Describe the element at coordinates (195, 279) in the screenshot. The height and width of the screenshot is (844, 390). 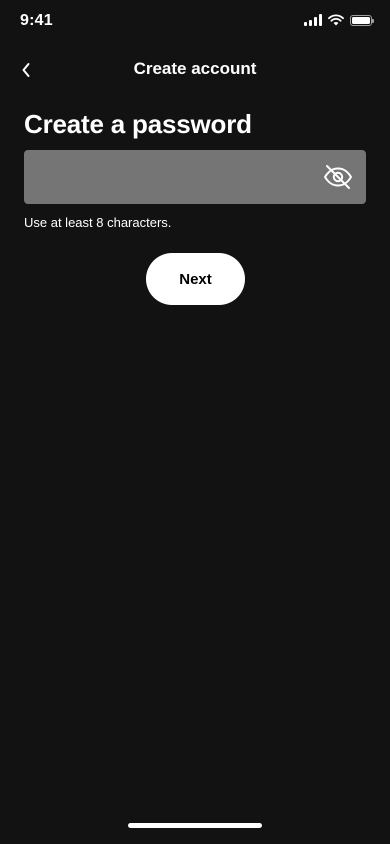
I see `next-button: Next` at that location.